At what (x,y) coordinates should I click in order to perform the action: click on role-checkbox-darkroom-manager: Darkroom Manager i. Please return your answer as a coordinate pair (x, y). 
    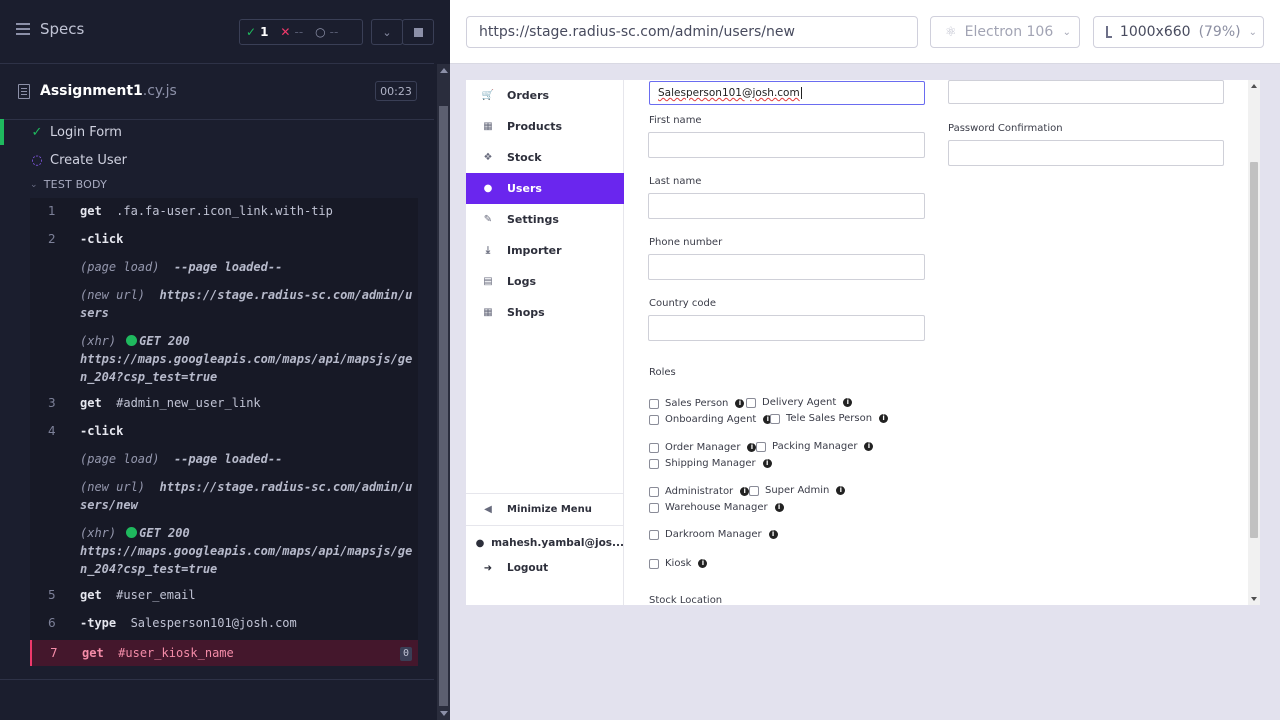
    Looking at the image, I should click on (713, 534).